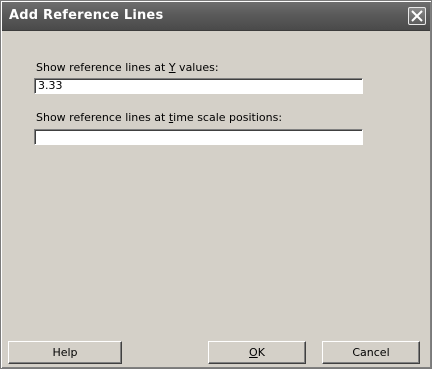 Image resolution: width=432 pixels, height=369 pixels. Describe the element at coordinates (86, 15) in the screenshot. I see `dialog-title: Add Reference Lines` at that location.